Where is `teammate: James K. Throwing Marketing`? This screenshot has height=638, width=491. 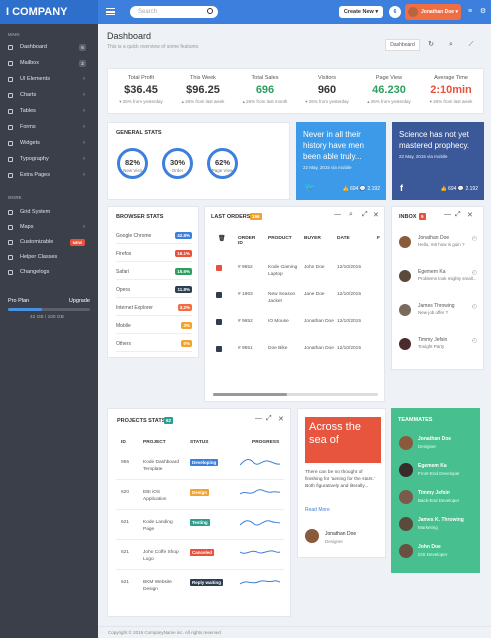
teammate: James K. Throwing Marketing is located at coordinates (438, 527).